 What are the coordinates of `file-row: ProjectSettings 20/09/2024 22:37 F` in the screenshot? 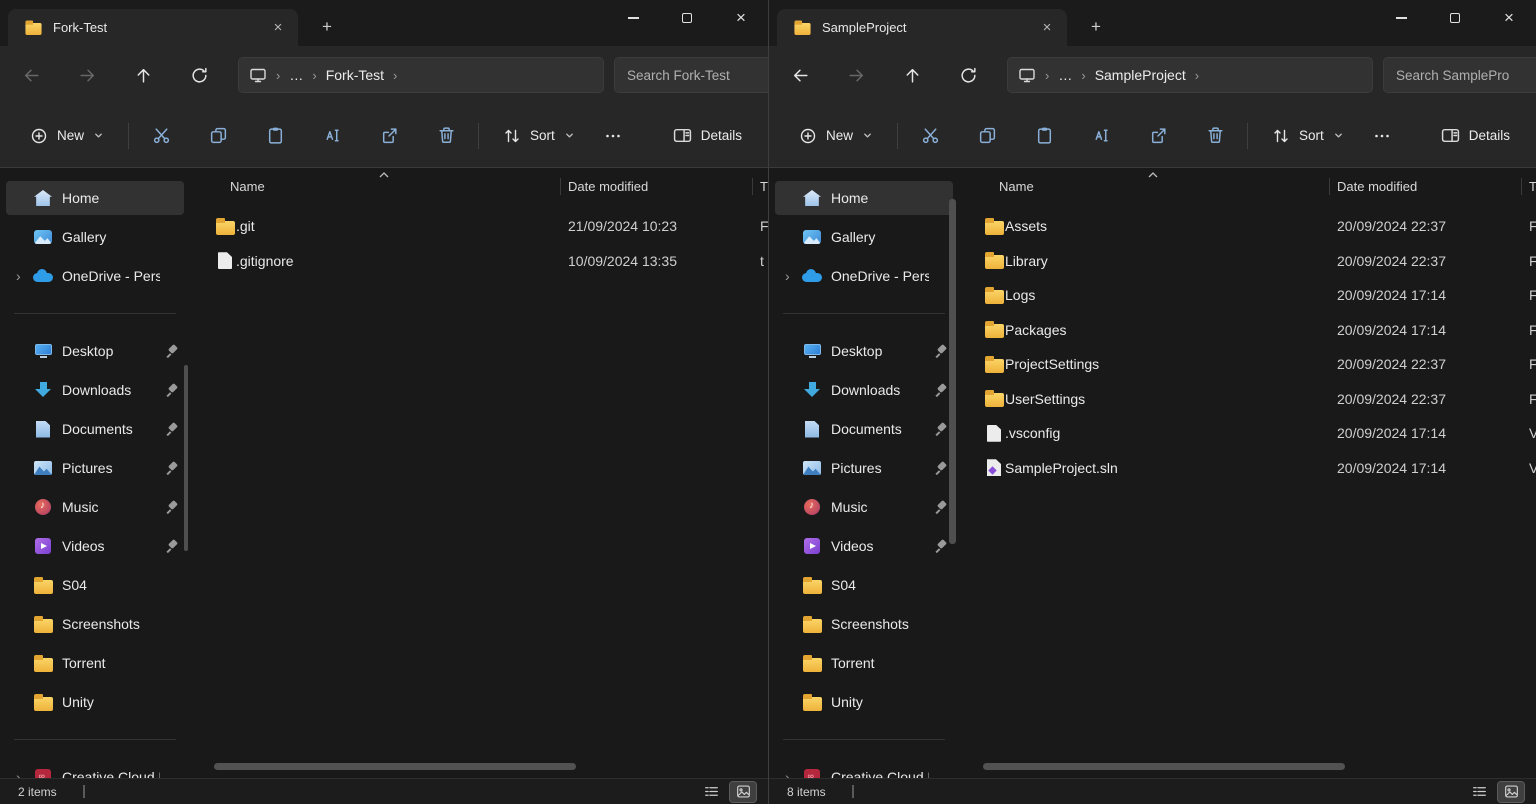 It's located at (1247, 364).